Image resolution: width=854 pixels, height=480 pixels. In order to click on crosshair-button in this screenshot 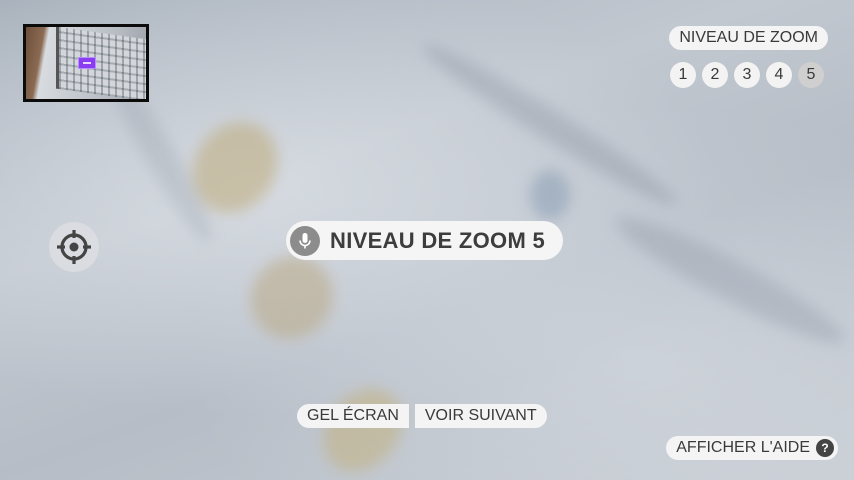, I will do `click(74, 247)`.